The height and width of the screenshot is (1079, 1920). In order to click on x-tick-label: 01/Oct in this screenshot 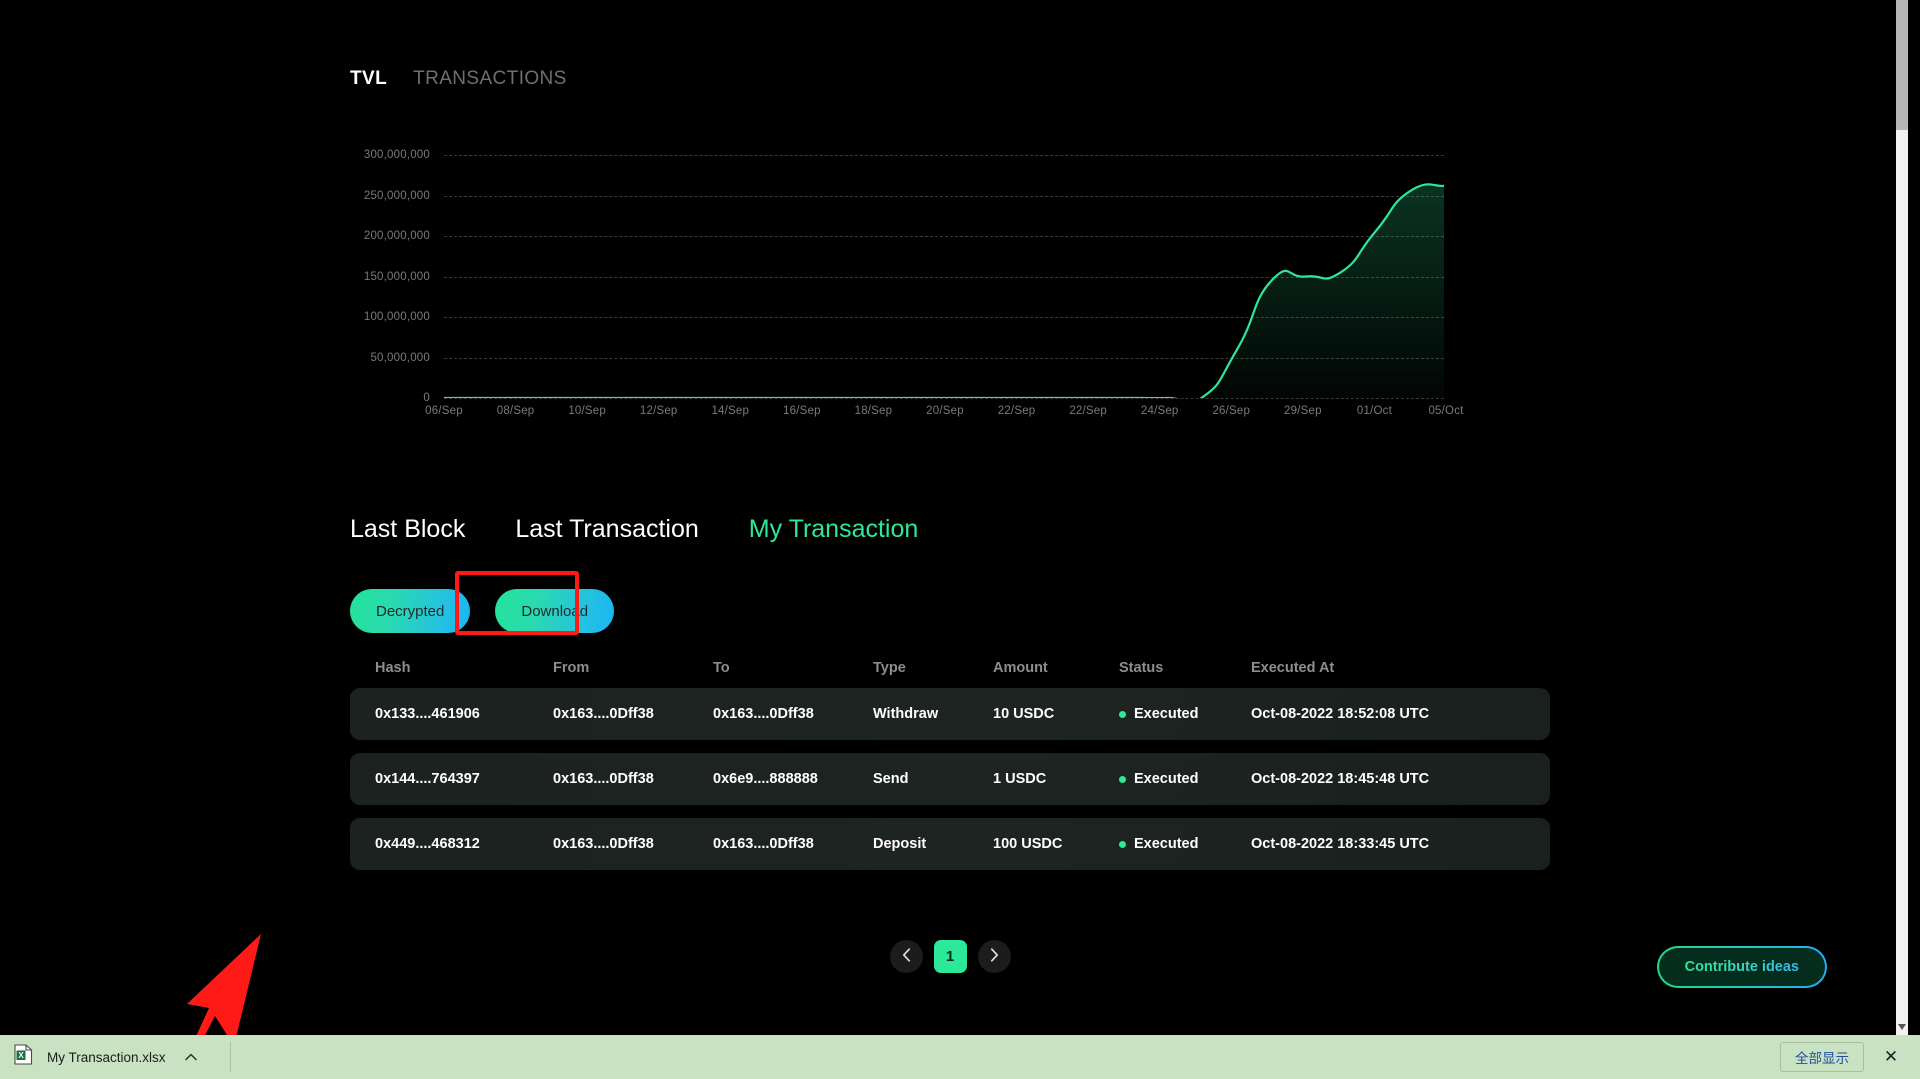, I will do `click(1374, 411)`.